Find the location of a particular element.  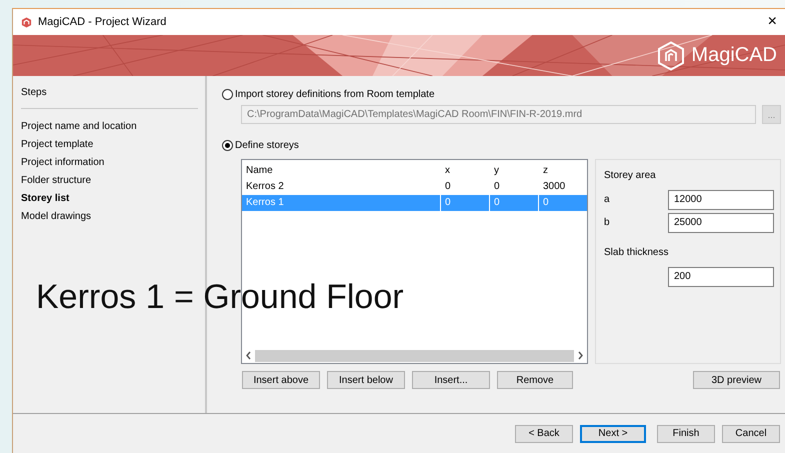

step-item: Project information is located at coordinates (109, 163).